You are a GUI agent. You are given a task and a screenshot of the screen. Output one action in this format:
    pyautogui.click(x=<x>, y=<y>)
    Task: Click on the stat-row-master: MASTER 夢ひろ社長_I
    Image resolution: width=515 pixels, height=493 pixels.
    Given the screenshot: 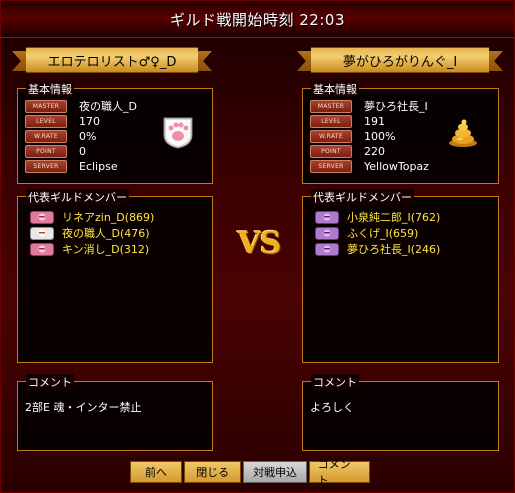 What is the action you would take?
    pyautogui.click(x=369, y=106)
    